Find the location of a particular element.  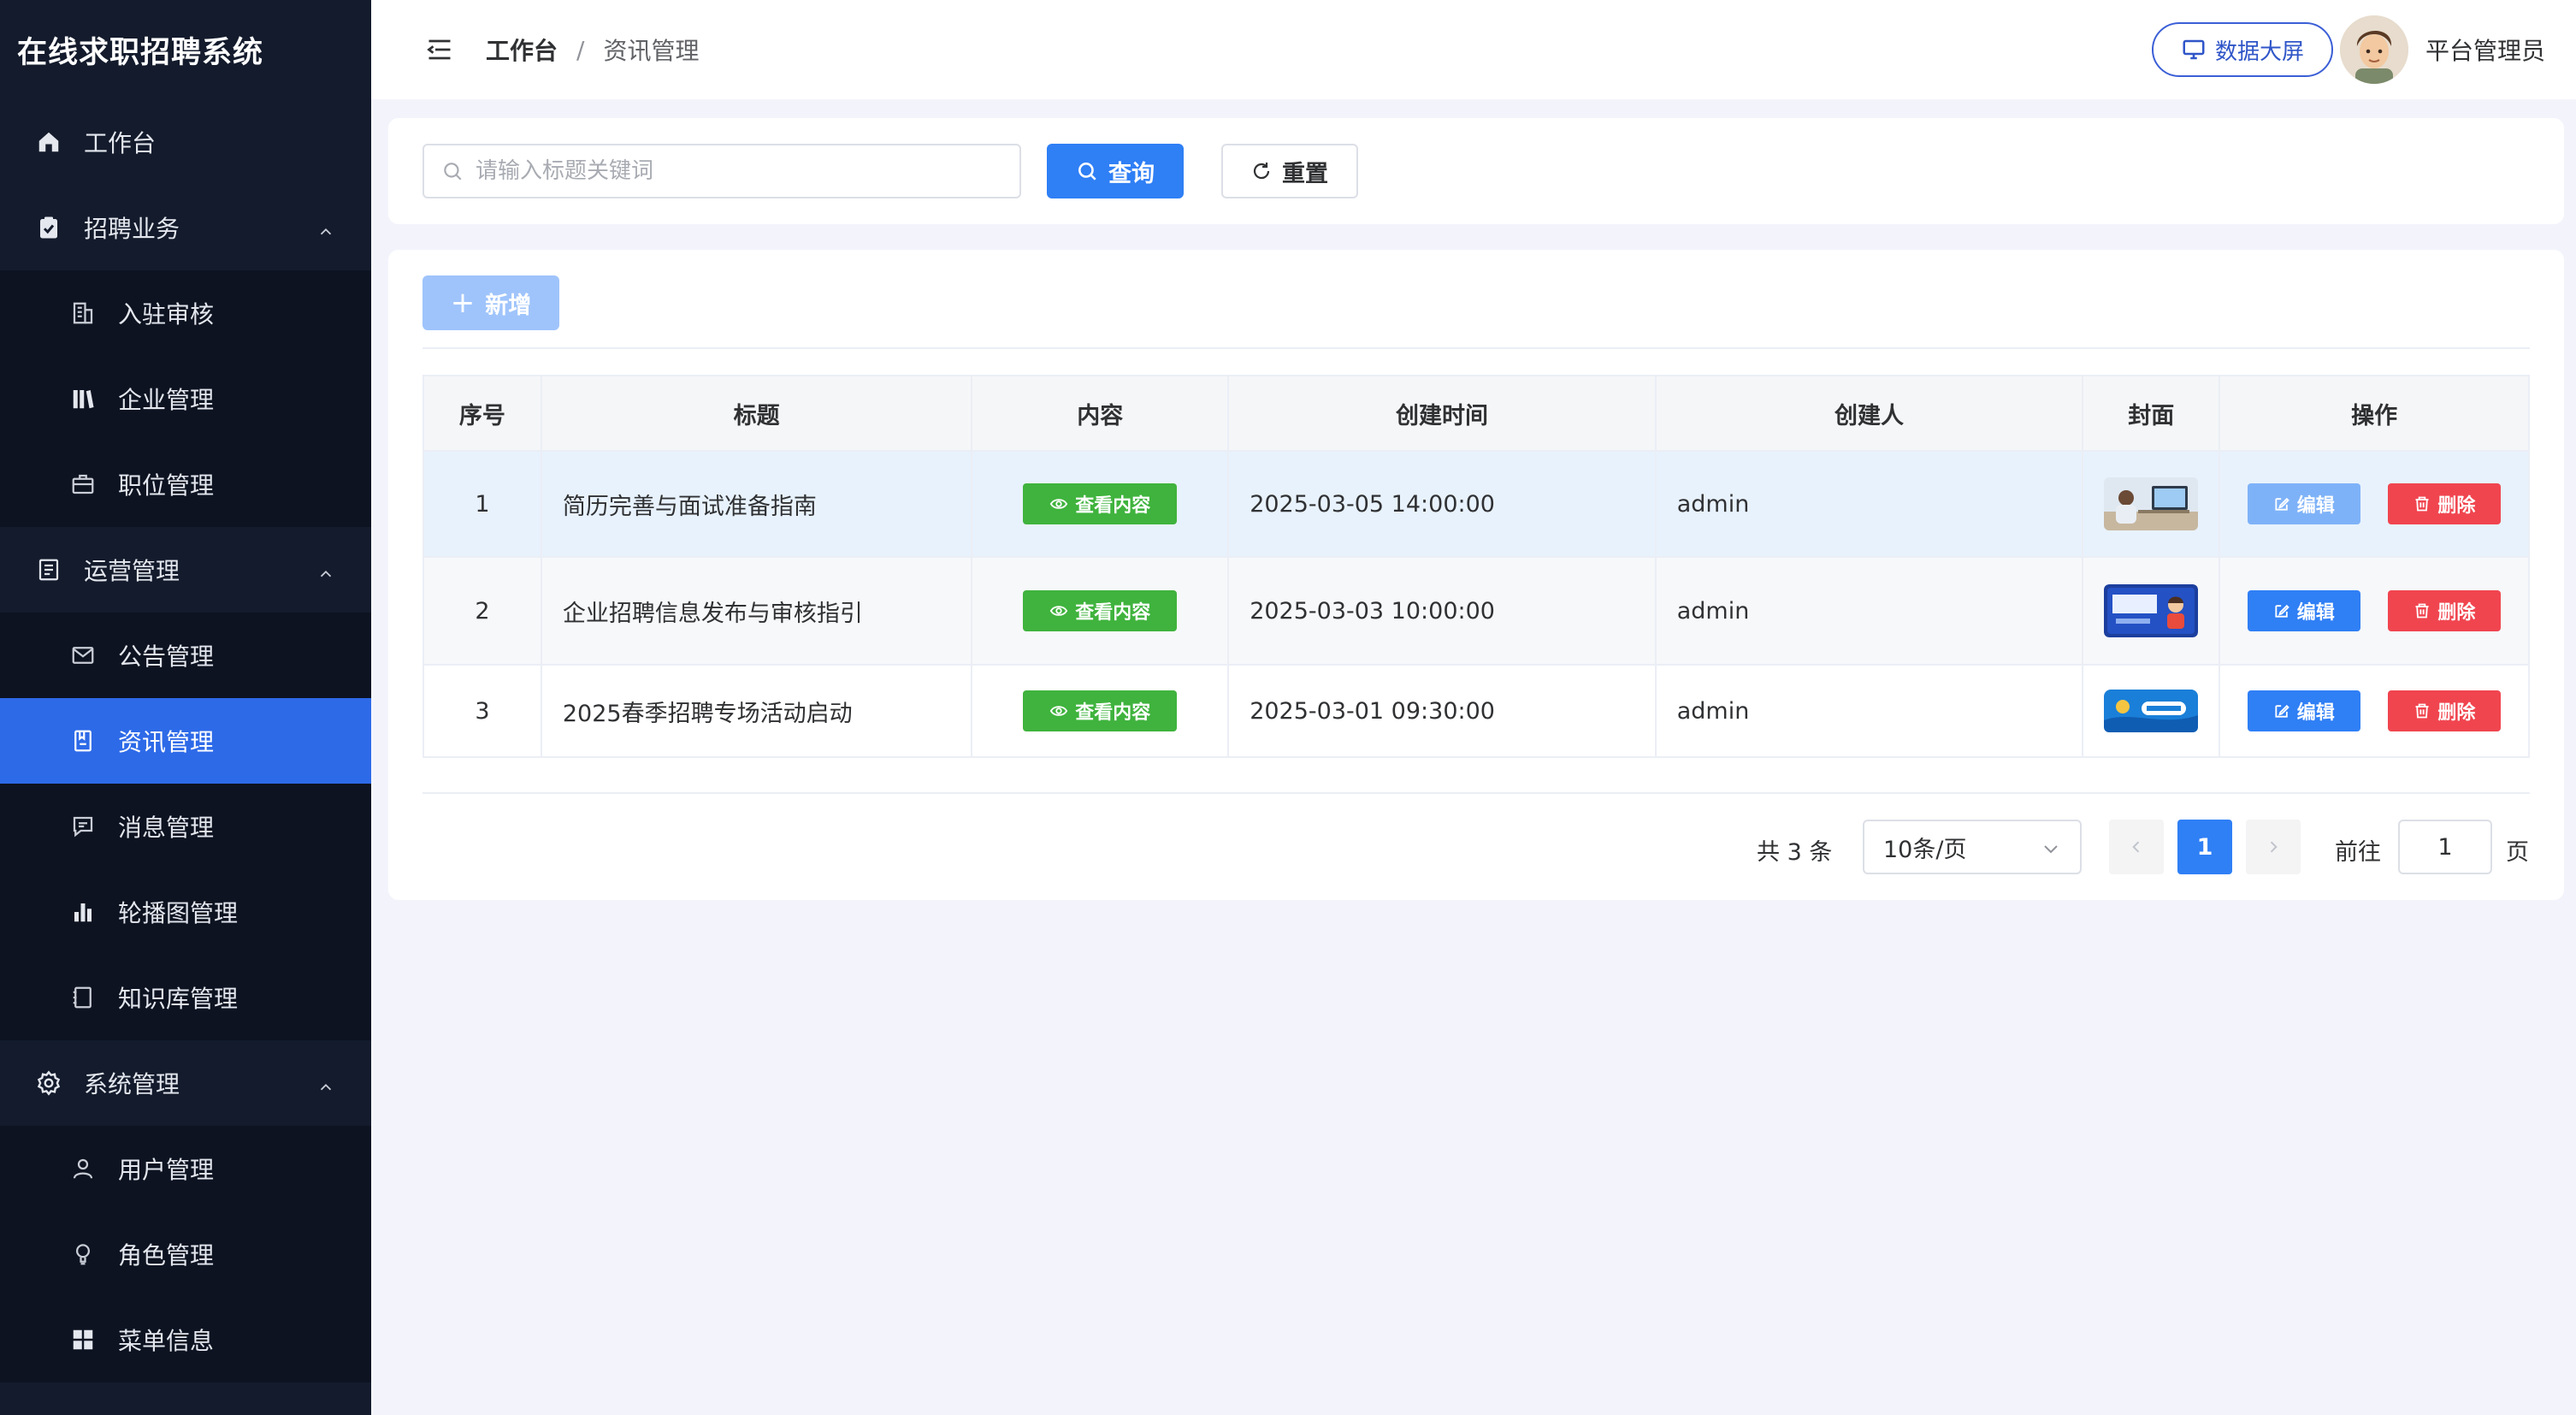

reset-button: 重置 is located at coordinates (1289, 171).